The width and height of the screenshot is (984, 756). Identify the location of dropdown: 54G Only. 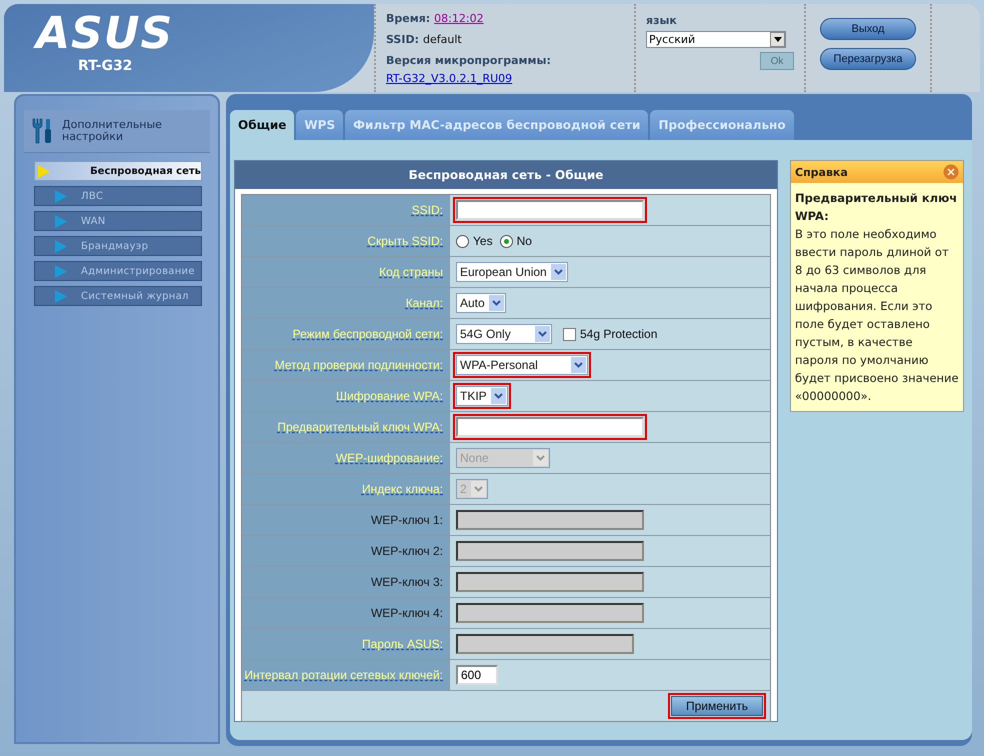
(504, 334).